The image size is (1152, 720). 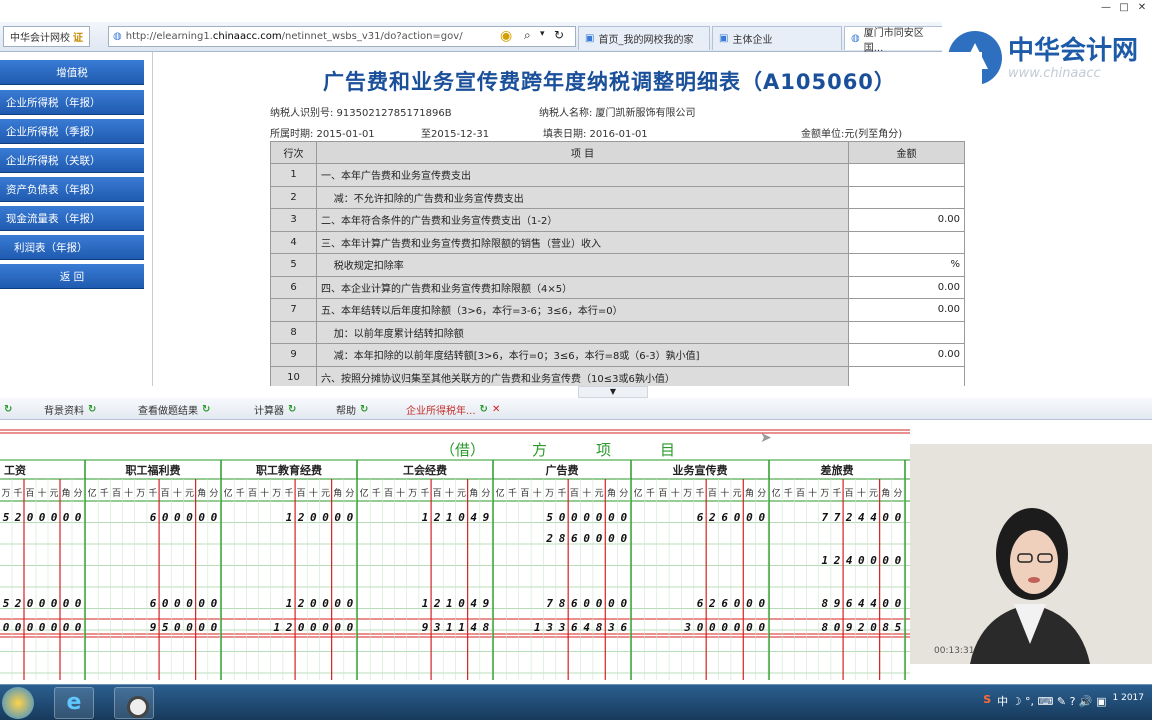 What do you see at coordinates (174, 409) in the screenshot?
I see `view-results-button: 查看做题结果 ↻` at bounding box center [174, 409].